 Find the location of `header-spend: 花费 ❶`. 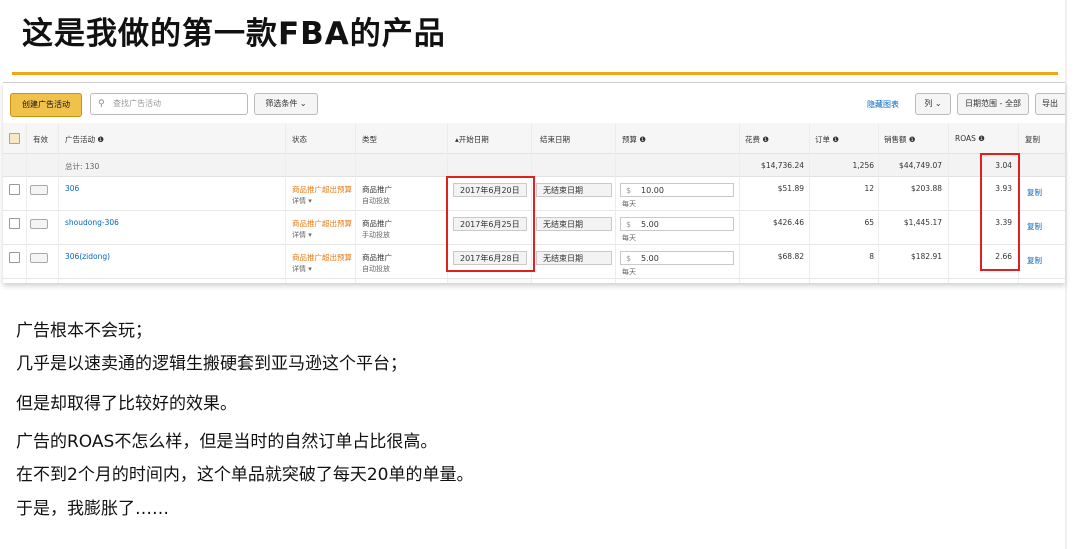

header-spend: 花费 ❶ is located at coordinates (757, 139).